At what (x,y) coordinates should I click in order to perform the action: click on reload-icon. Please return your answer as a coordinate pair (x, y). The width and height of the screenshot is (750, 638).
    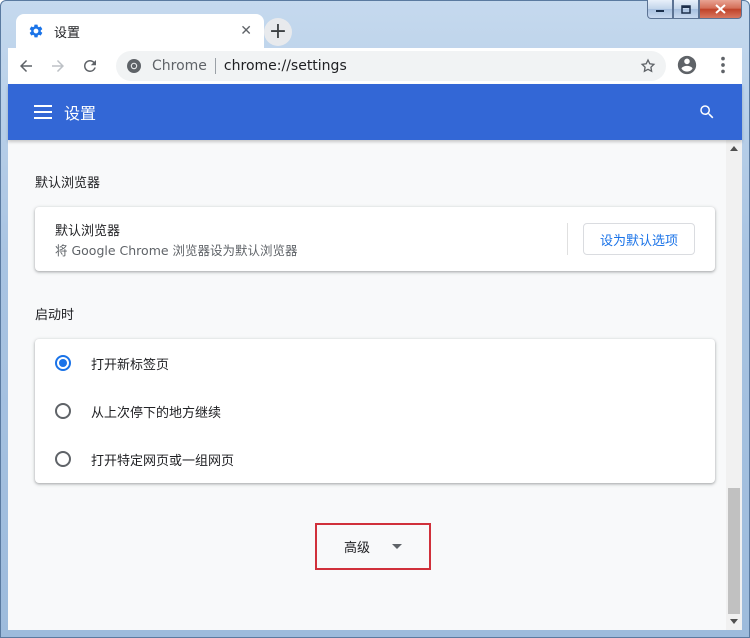
    Looking at the image, I should click on (90, 66).